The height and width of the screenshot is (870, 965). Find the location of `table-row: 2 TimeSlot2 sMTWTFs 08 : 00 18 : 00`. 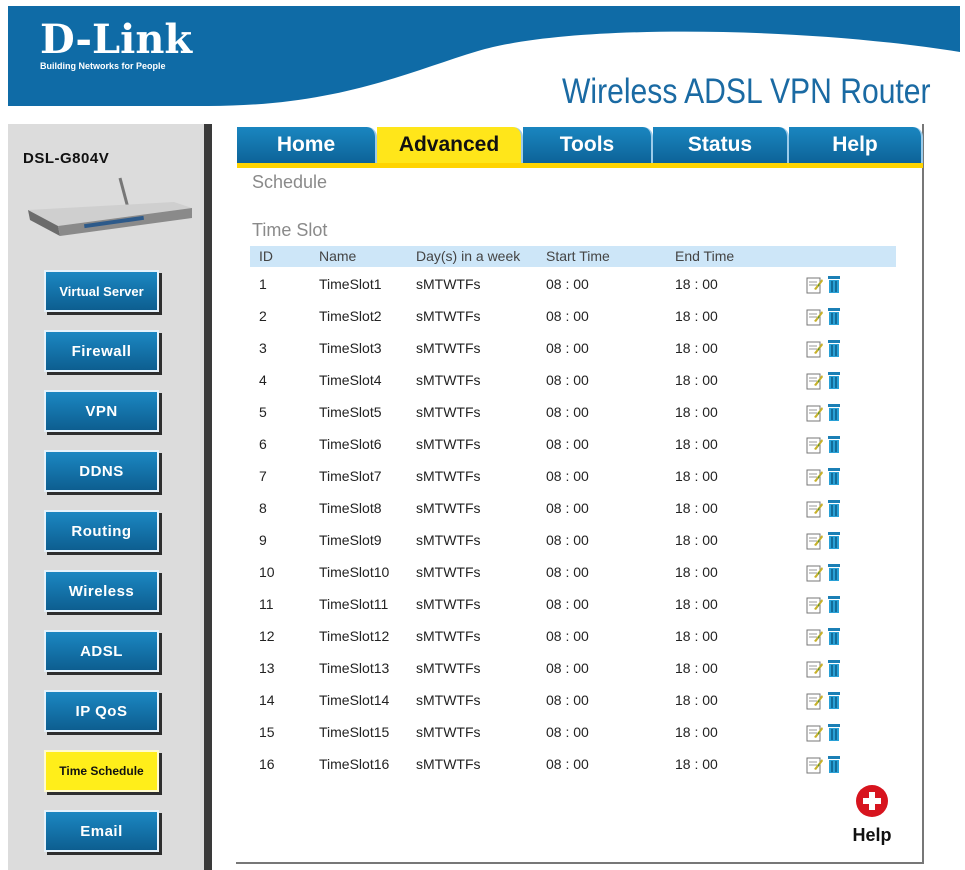

table-row: 2 TimeSlot2 sMTWTFs 08 : 00 18 : 00 is located at coordinates (573, 324).